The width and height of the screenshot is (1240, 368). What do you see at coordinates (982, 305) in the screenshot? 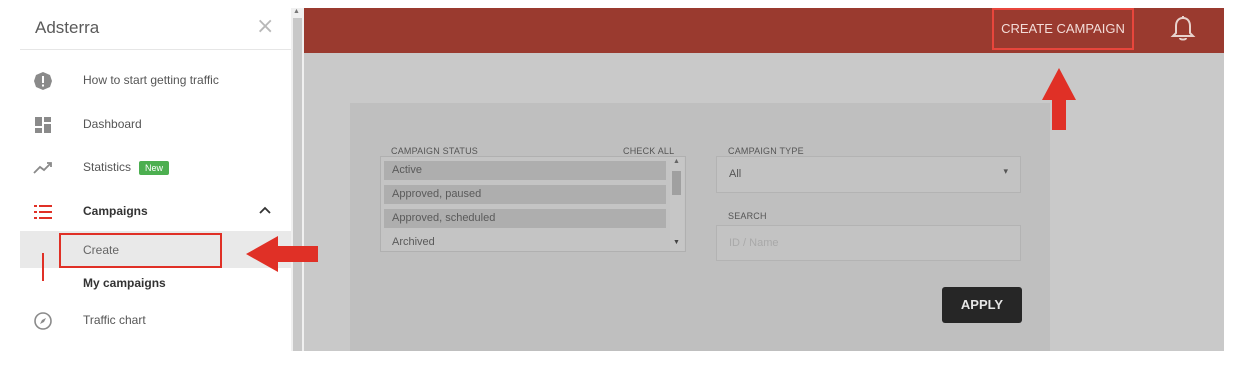
I see `apply-button: APPLY` at bounding box center [982, 305].